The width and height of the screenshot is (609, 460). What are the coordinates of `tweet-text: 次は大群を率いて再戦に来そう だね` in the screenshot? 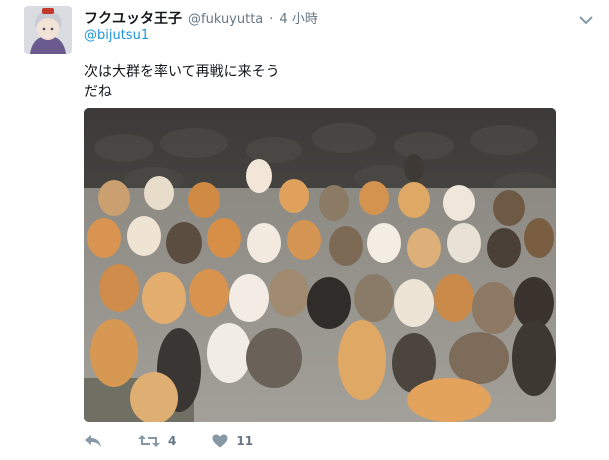 It's located at (182, 82).